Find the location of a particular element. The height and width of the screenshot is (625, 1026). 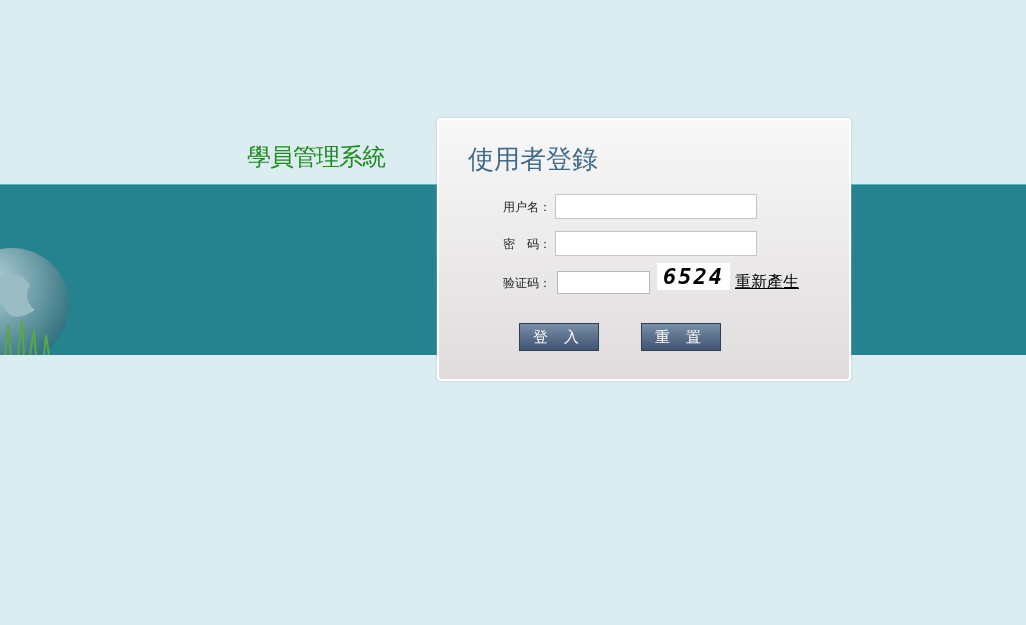

captcha-field is located at coordinates (603, 282).